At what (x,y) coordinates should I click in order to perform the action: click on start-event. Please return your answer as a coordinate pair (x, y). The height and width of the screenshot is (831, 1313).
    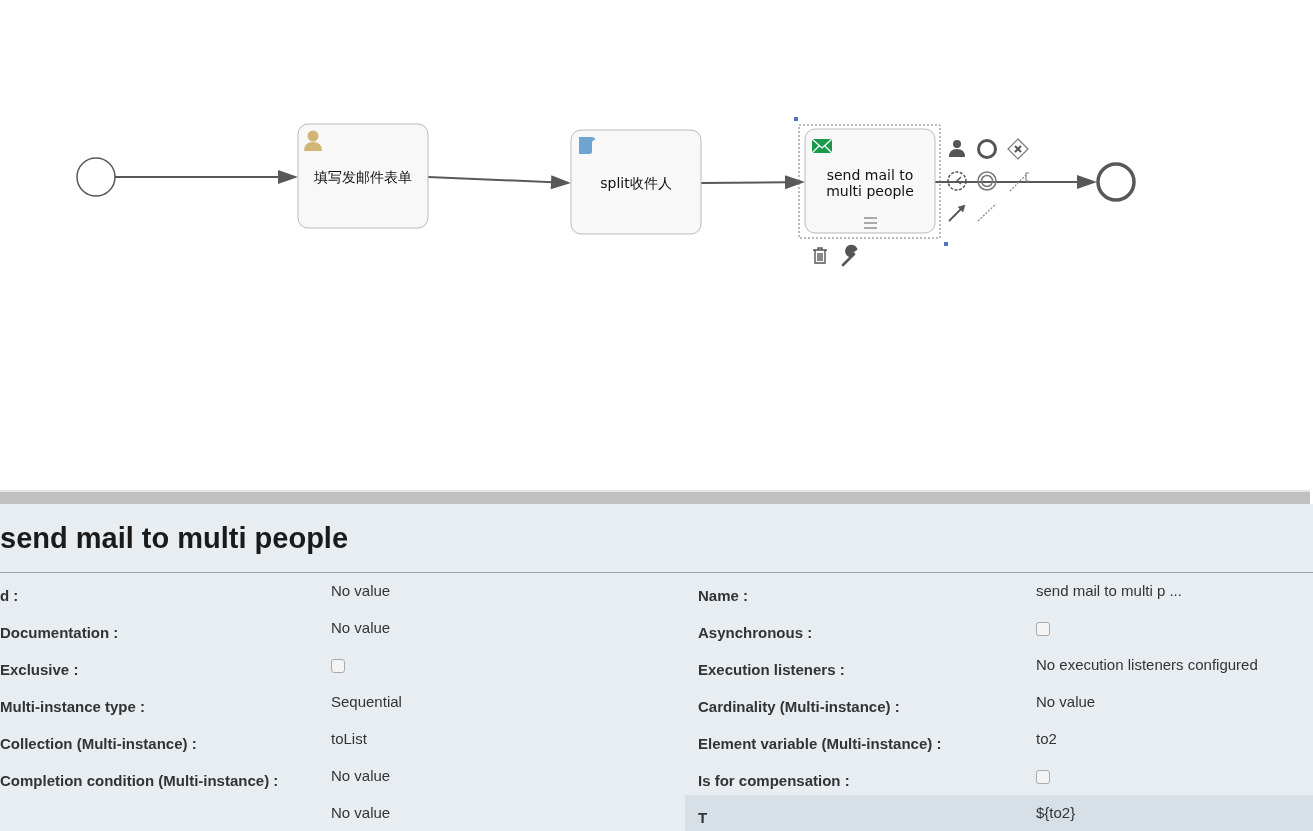
    Looking at the image, I should click on (96, 177).